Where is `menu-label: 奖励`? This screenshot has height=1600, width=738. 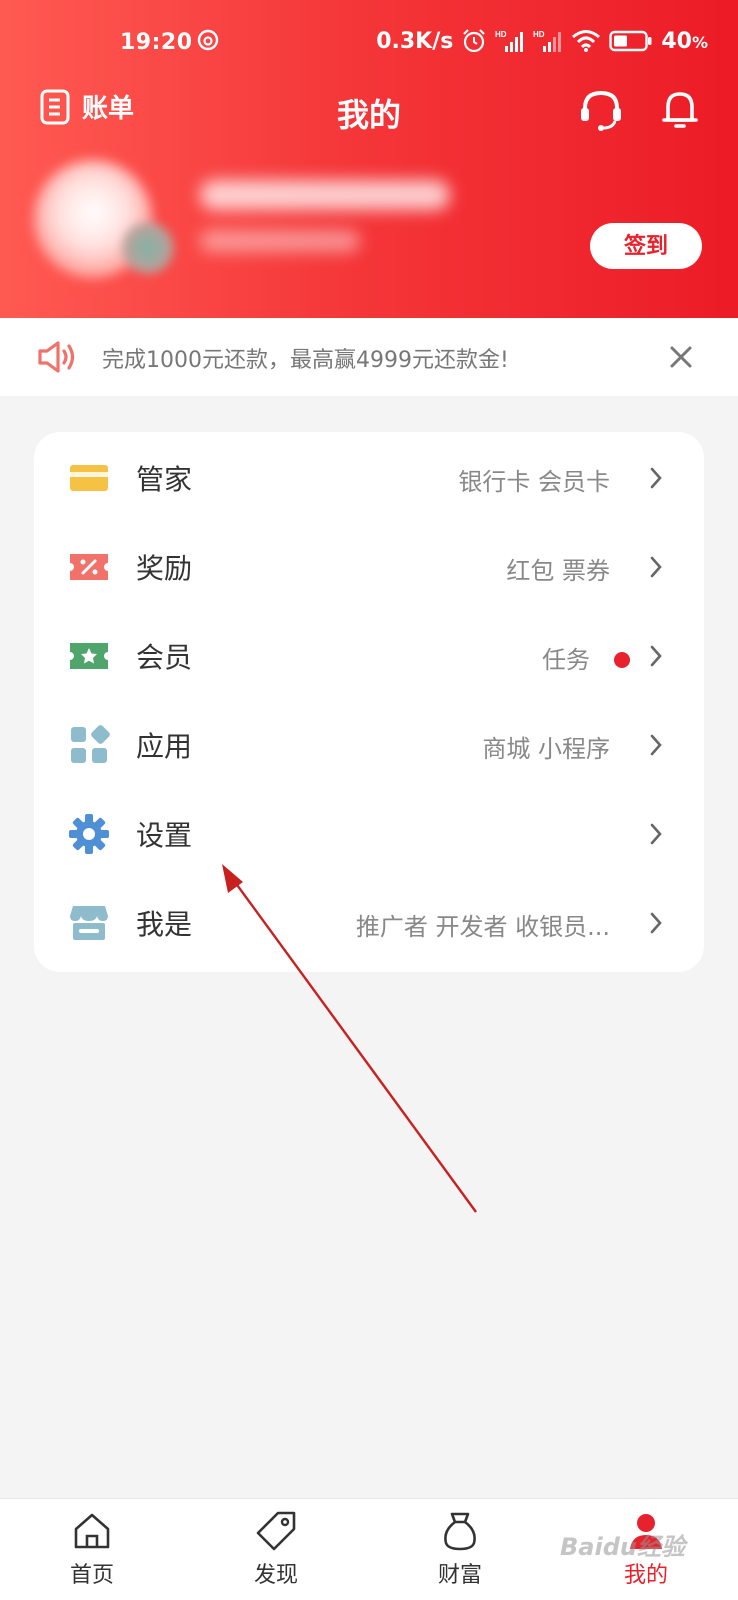
menu-label: 奖励 is located at coordinates (164, 568).